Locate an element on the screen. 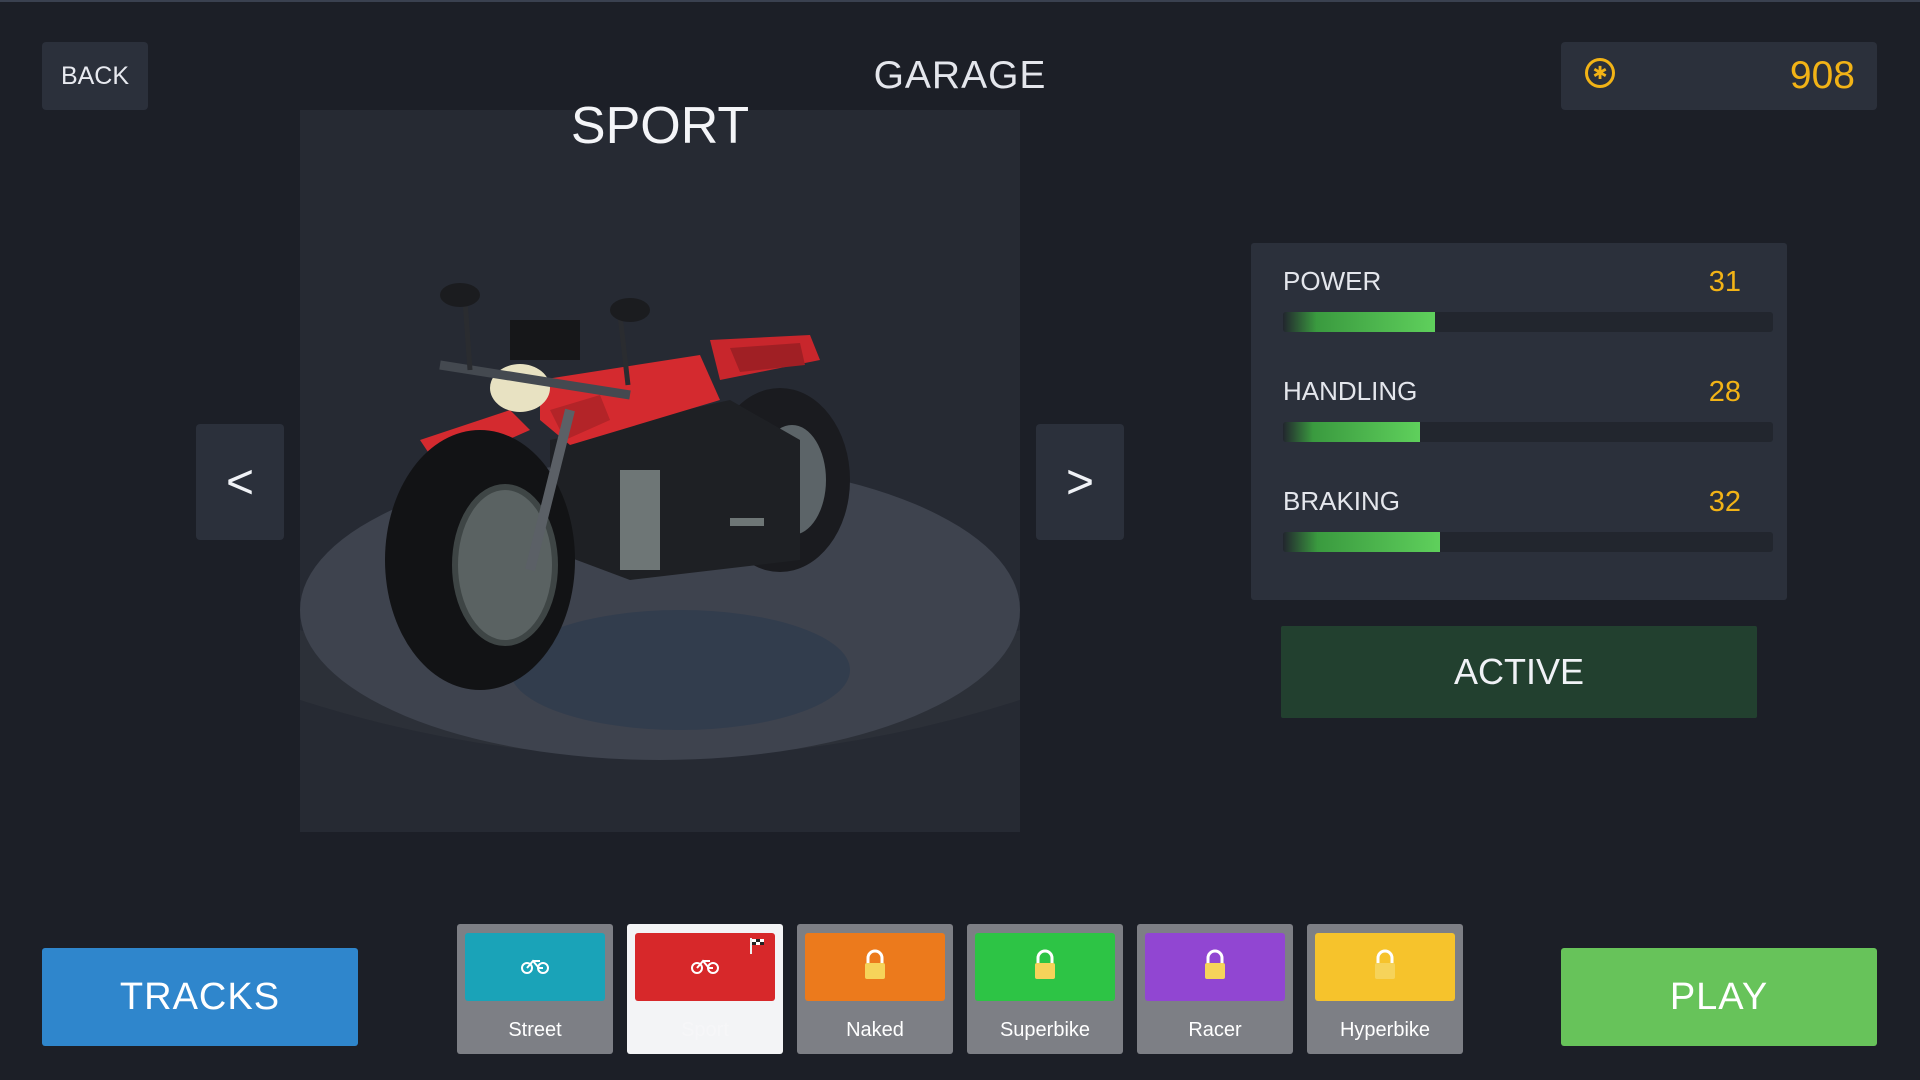 The height and width of the screenshot is (1080, 1920). bike-card-naked: Naked is located at coordinates (875, 989).